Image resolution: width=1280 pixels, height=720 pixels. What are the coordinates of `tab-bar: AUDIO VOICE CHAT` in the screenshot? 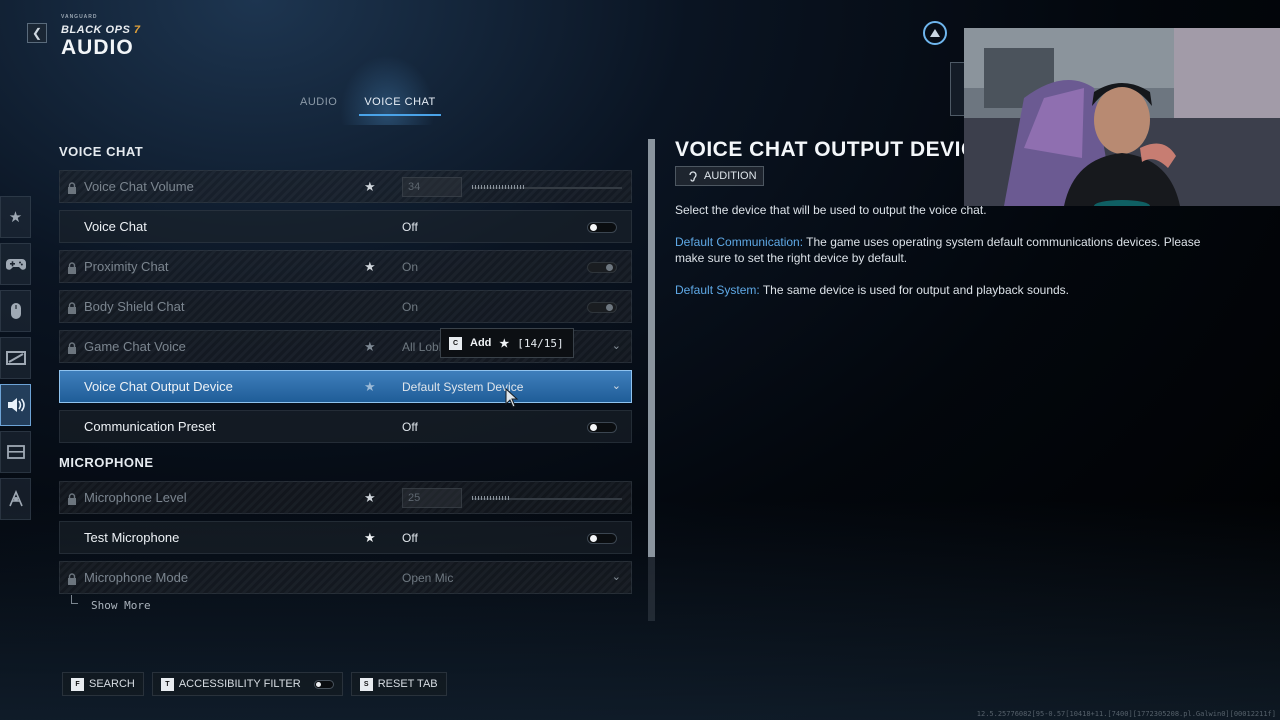 It's located at (370, 106).